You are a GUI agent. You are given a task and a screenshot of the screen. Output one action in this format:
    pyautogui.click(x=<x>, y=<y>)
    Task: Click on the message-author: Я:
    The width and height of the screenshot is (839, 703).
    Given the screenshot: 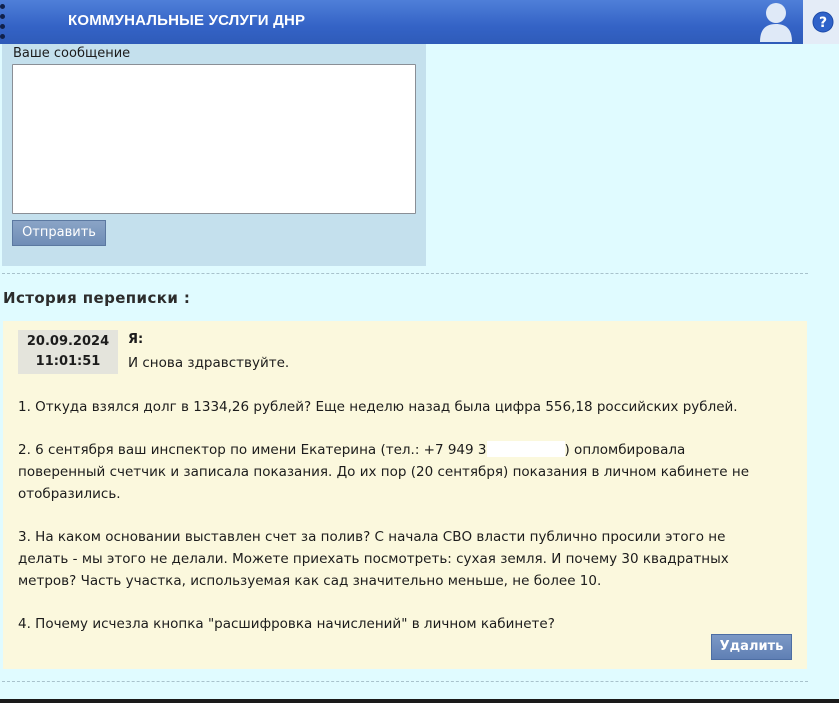 What is the action you would take?
    pyautogui.click(x=136, y=339)
    